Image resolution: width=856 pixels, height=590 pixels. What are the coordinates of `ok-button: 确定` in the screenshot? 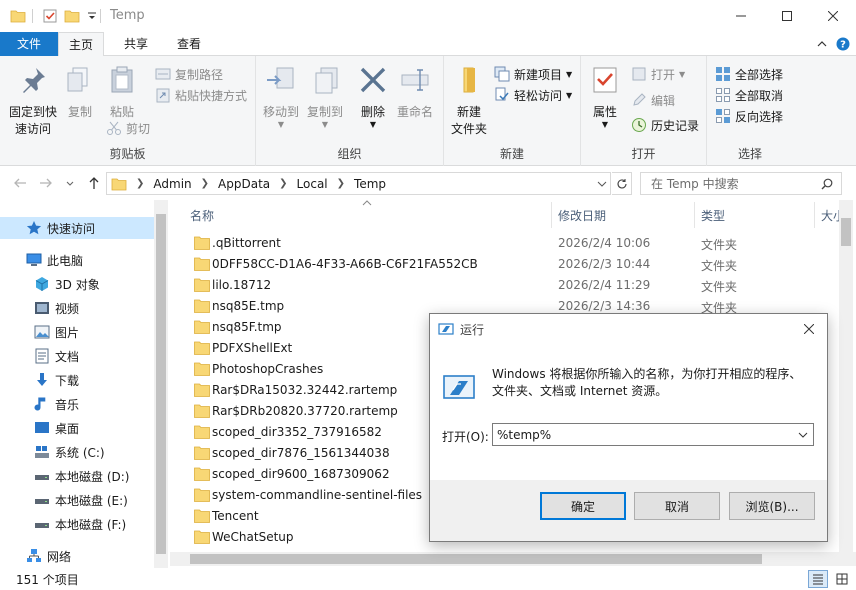 It's located at (583, 506).